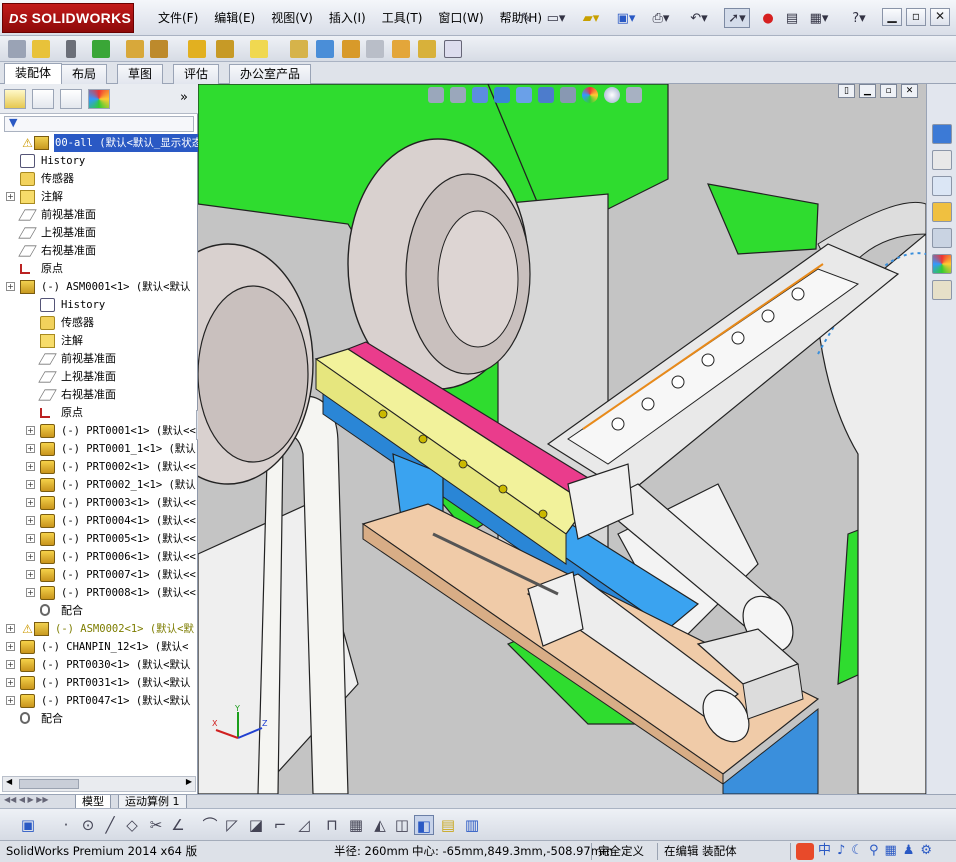 The width and height of the screenshot is (956, 862). What do you see at coordinates (99, 485) in the screenshot?
I see `tree-item: + (-) PRT0002_1<1> (默认` at bounding box center [99, 485].